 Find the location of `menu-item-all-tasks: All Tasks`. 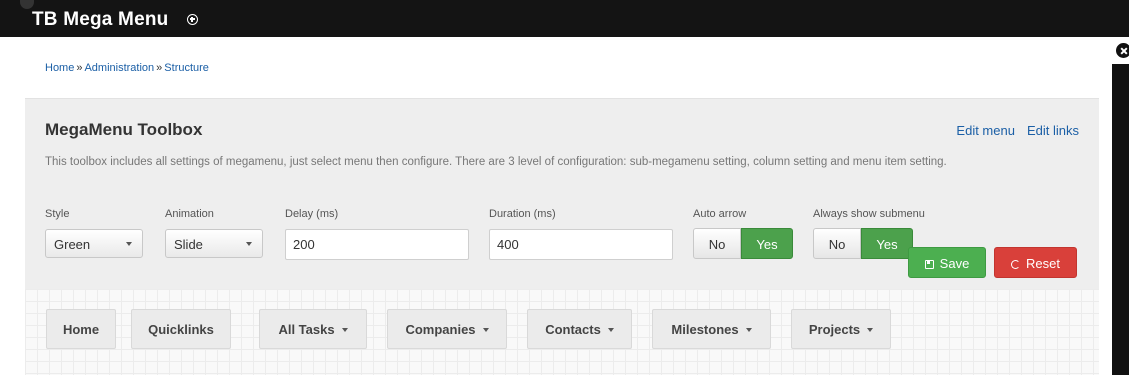

menu-item-all-tasks: All Tasks is located at coordinates (313, 329).